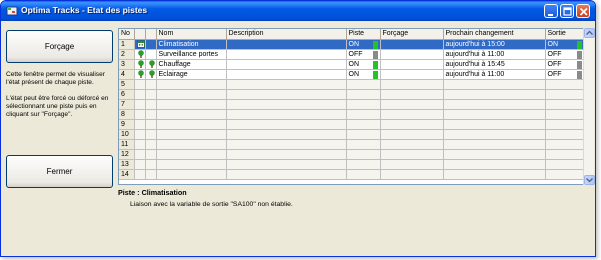 Image resolution: width=601 pixels, height=260 pixels. Describe the element at coordinates (352, 114) in the screenshot. I see `table-row-empty: 8` at that location.